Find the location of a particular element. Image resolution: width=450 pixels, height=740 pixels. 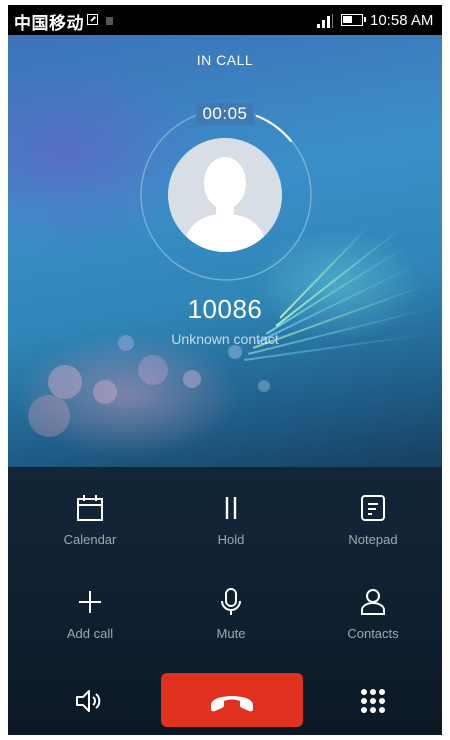

add-call-label: Add call is located at coordinates (90, 633).